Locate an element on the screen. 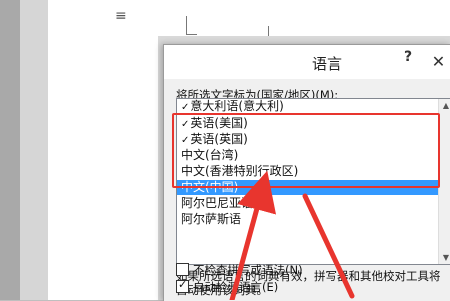 This screenshot has width=450, height=301. scroll-down-icon: ▼ is located at coordinates (446, 257).